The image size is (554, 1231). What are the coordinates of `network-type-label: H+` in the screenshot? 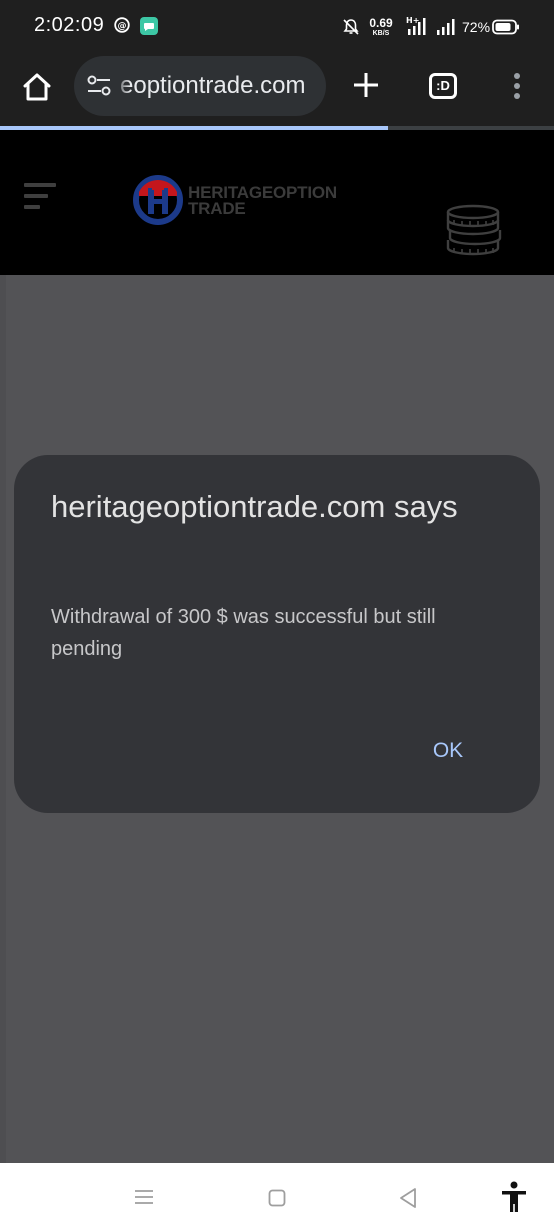 It's located at (412, 20).